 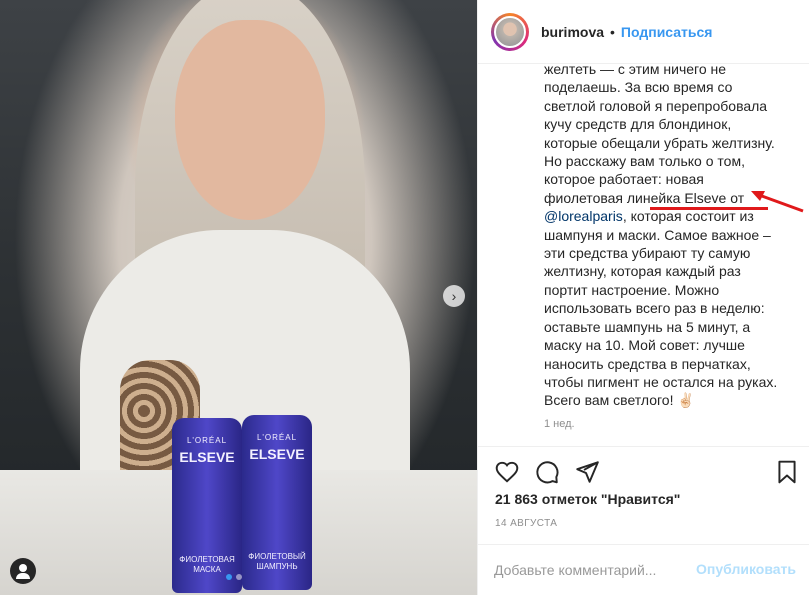 I want to click on caption-timestamp: 1 нед., so click(x=559, y=424).